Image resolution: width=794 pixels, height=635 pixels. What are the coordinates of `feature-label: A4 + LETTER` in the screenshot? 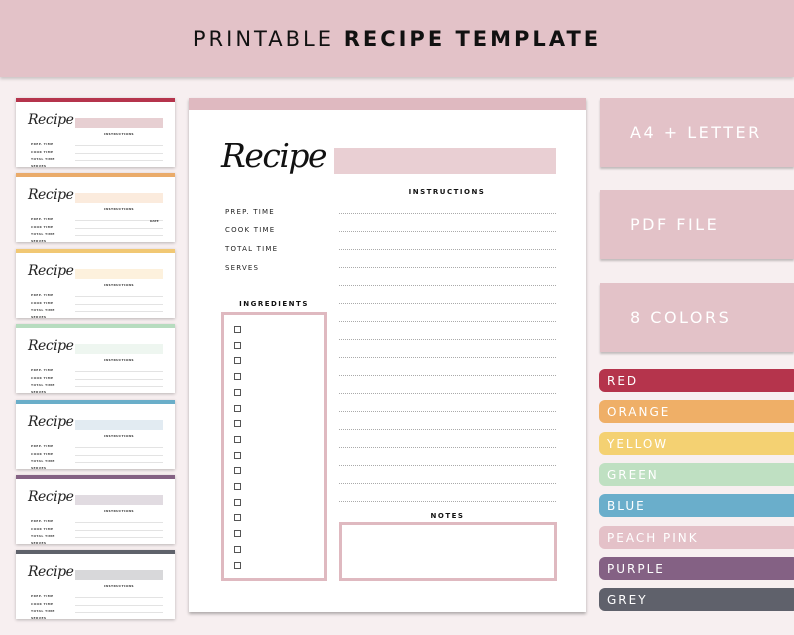 It's located at (696, 132).